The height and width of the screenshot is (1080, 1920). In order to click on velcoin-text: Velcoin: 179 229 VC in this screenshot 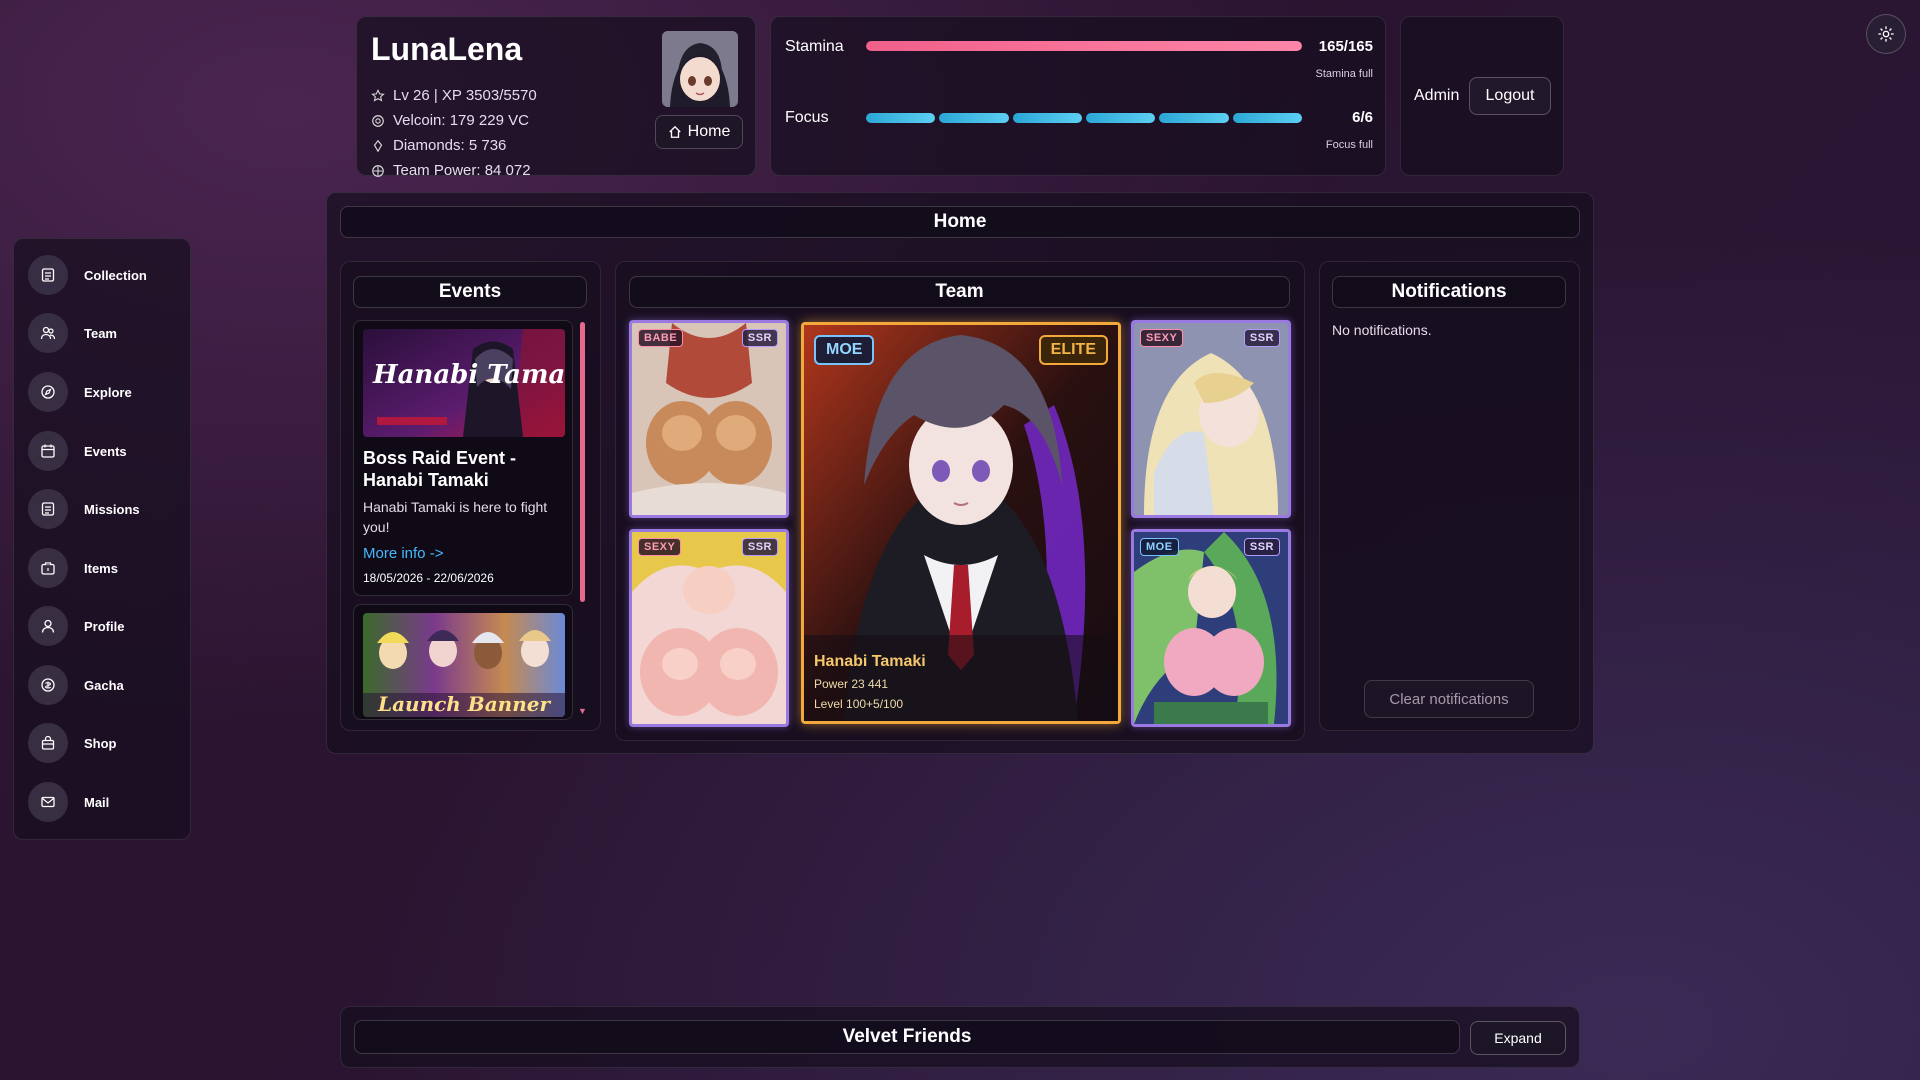, I will do `click(461, 120)`.